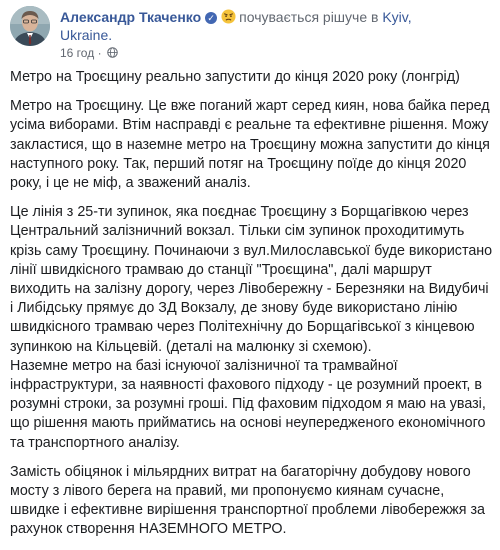  What do you see at coordinates (30, 26) in the screenshot?
I see `author-avatar` at bounding box center [30, 26].